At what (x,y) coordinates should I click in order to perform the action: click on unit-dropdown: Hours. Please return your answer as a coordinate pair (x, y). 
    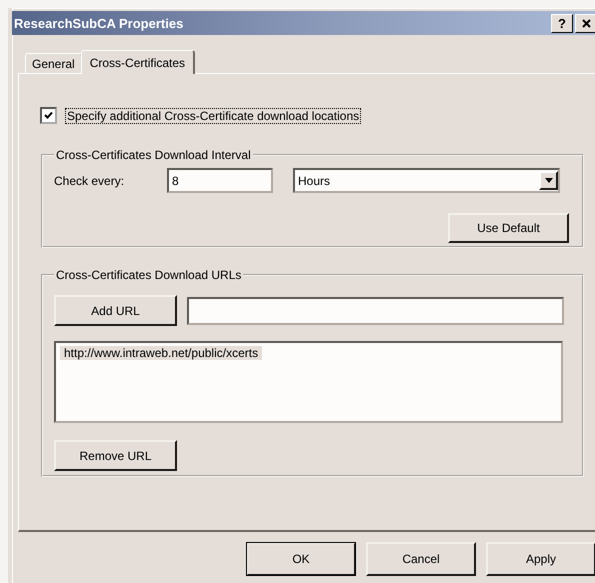
    Looking at the image, I should click on (426, 180).